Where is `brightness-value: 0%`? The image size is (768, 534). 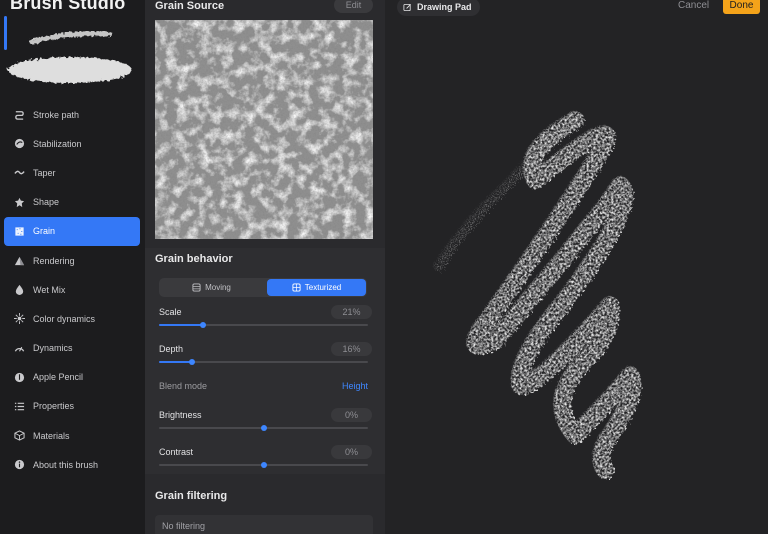
brightness-value: 0% is located at coordinates (351, 415).